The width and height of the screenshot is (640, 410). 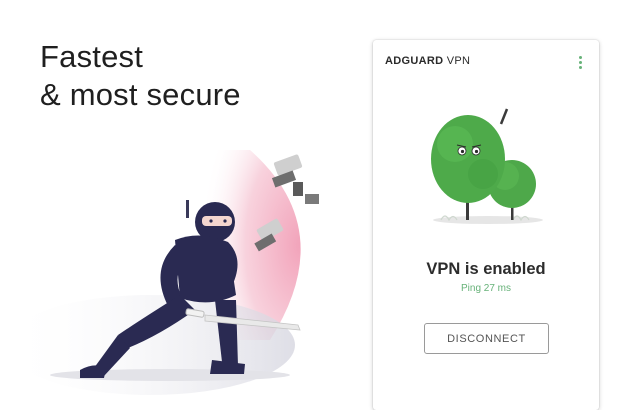 I want to click on app-title: ADGUARD VPN, so click(x=427, y=61).